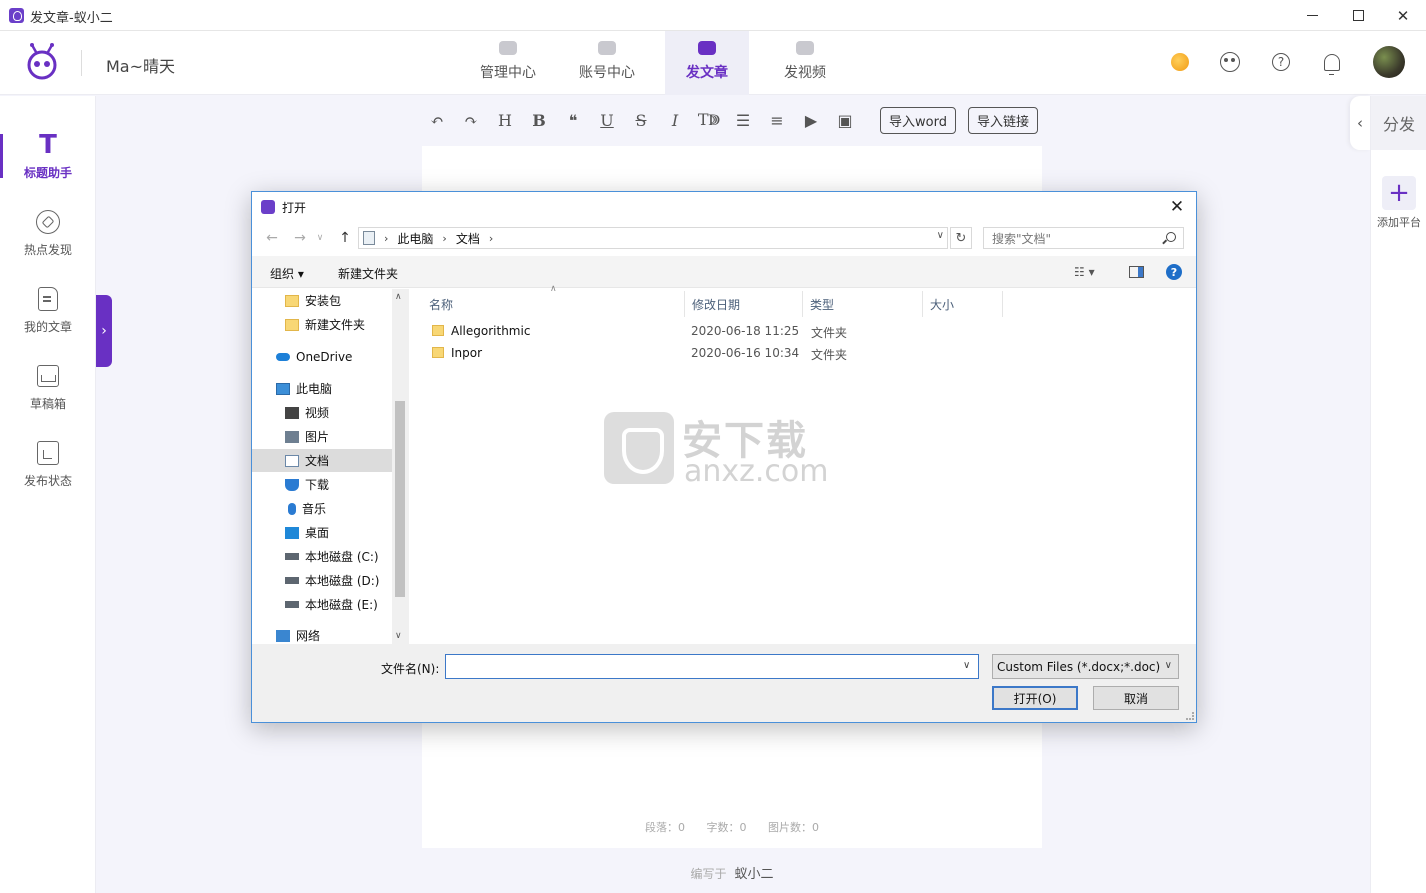  Describe the element at coordinates (1403, 15) in the screenshot. I see `close-button: ✕` at that location.